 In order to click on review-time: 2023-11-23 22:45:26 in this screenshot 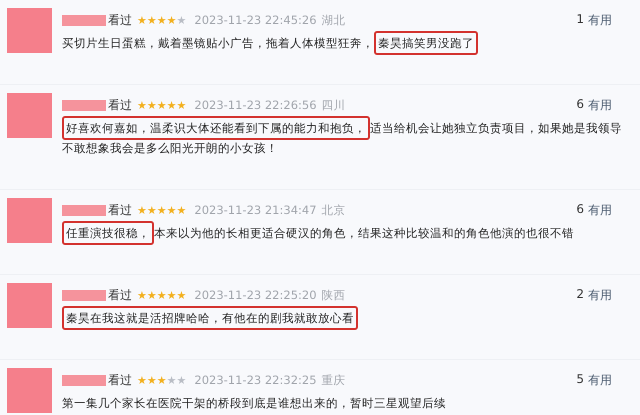, I will do `click(255, 20)`.